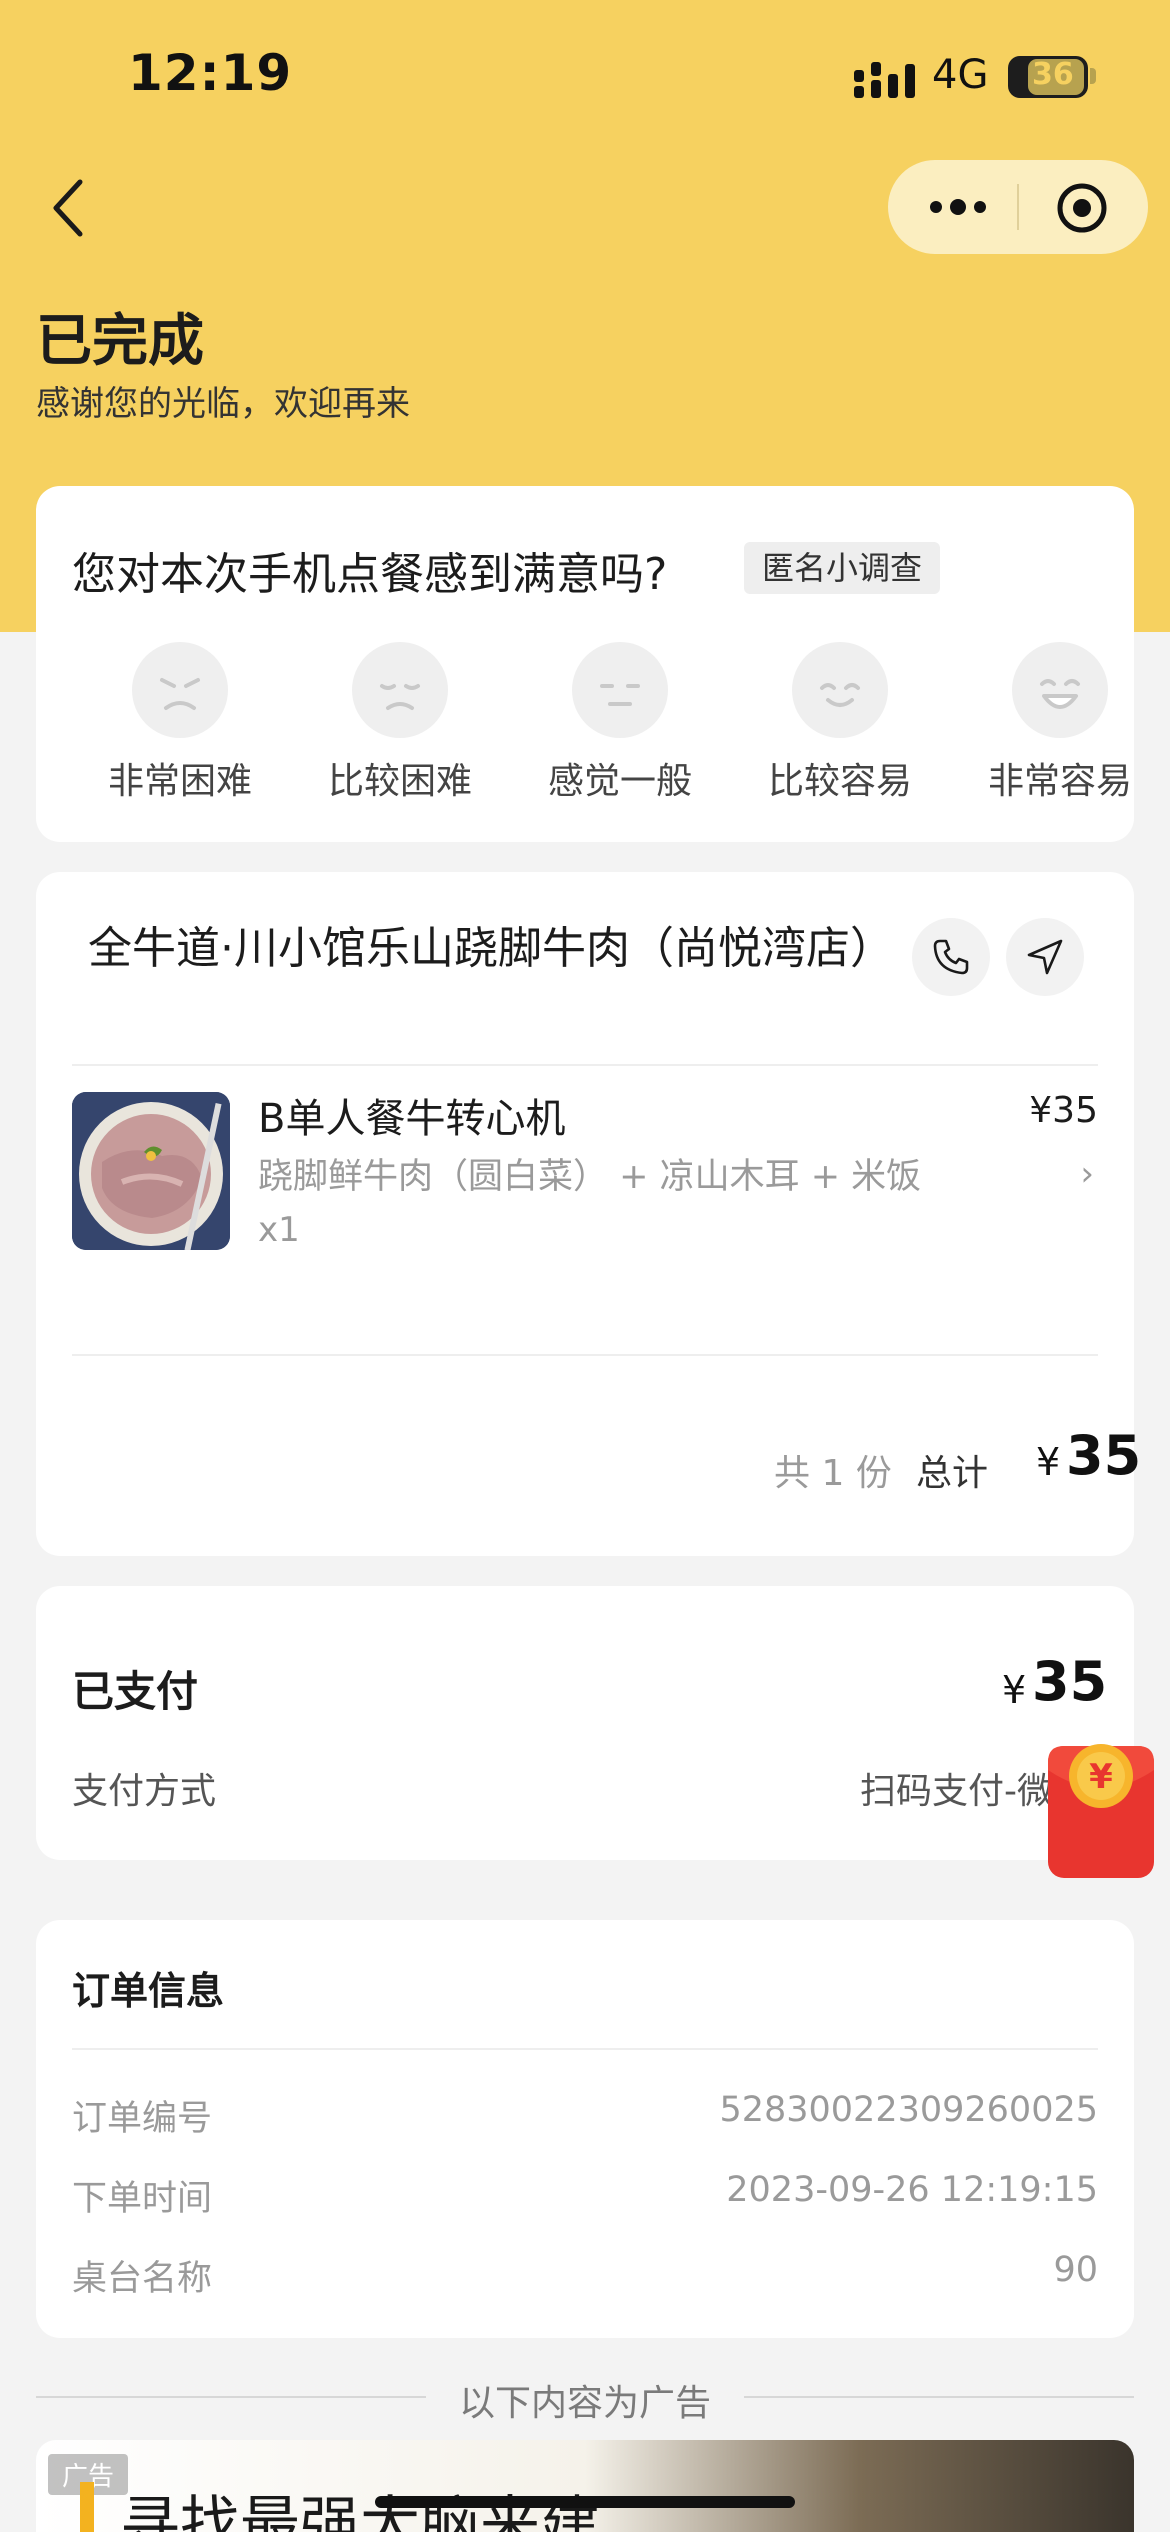 This screenshot has height=2532, width=1170. What do you see at coordinates (144, 1791) in the screenshot?
I see `payment-method-label: 支付方式` at bounding box center [144, 1791].